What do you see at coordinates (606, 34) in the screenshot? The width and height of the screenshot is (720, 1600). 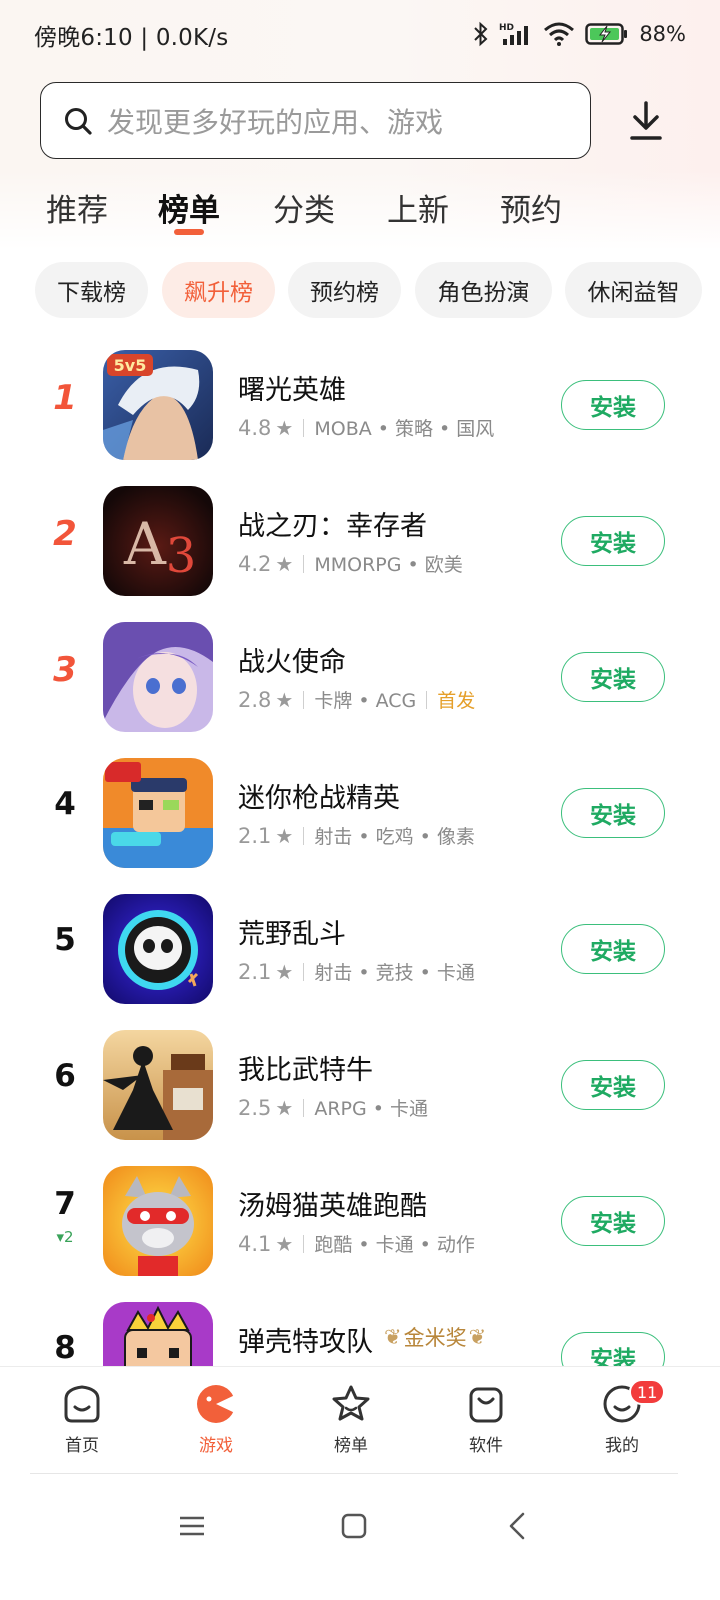 I see `battery-charging-icon` at bounding box center [606, 34].